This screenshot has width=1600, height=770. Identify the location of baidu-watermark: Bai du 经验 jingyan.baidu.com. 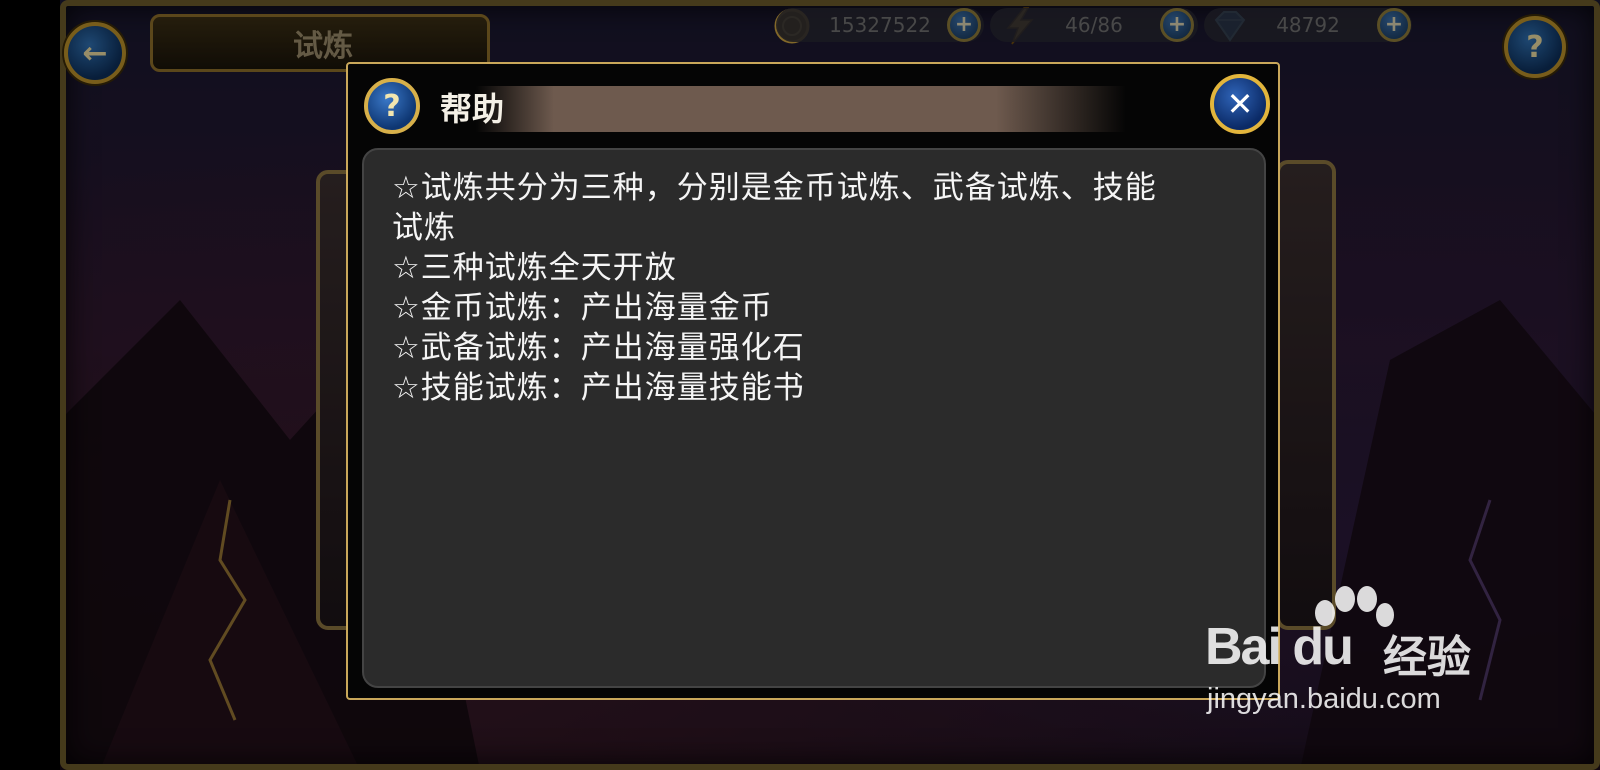
(1355, 655).